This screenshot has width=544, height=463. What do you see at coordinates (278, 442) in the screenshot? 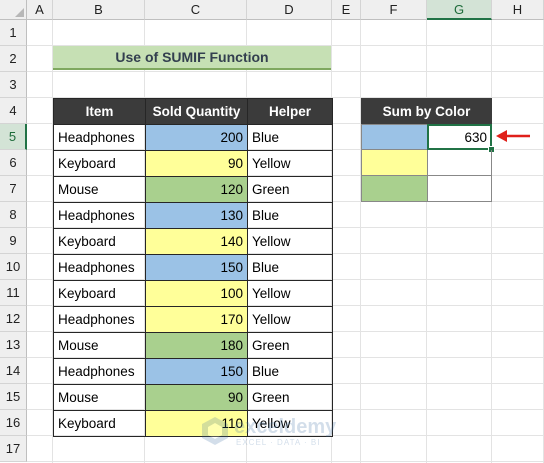
I see `watermark-tagline: EXCEL · DATA · BI` at bounding box center [278, 442].